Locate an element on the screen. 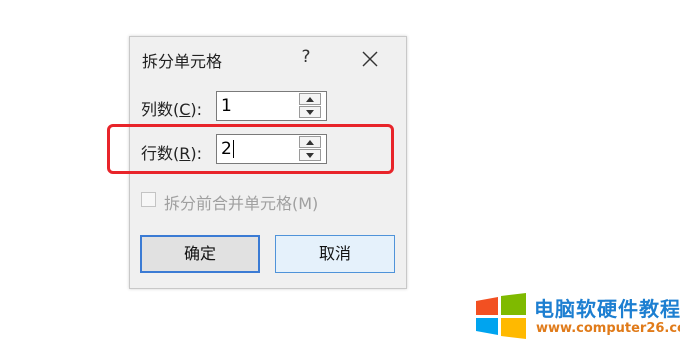 The height and width of the screenshot is (349, 680). columns-spinner is located at coordinates (271, 106).